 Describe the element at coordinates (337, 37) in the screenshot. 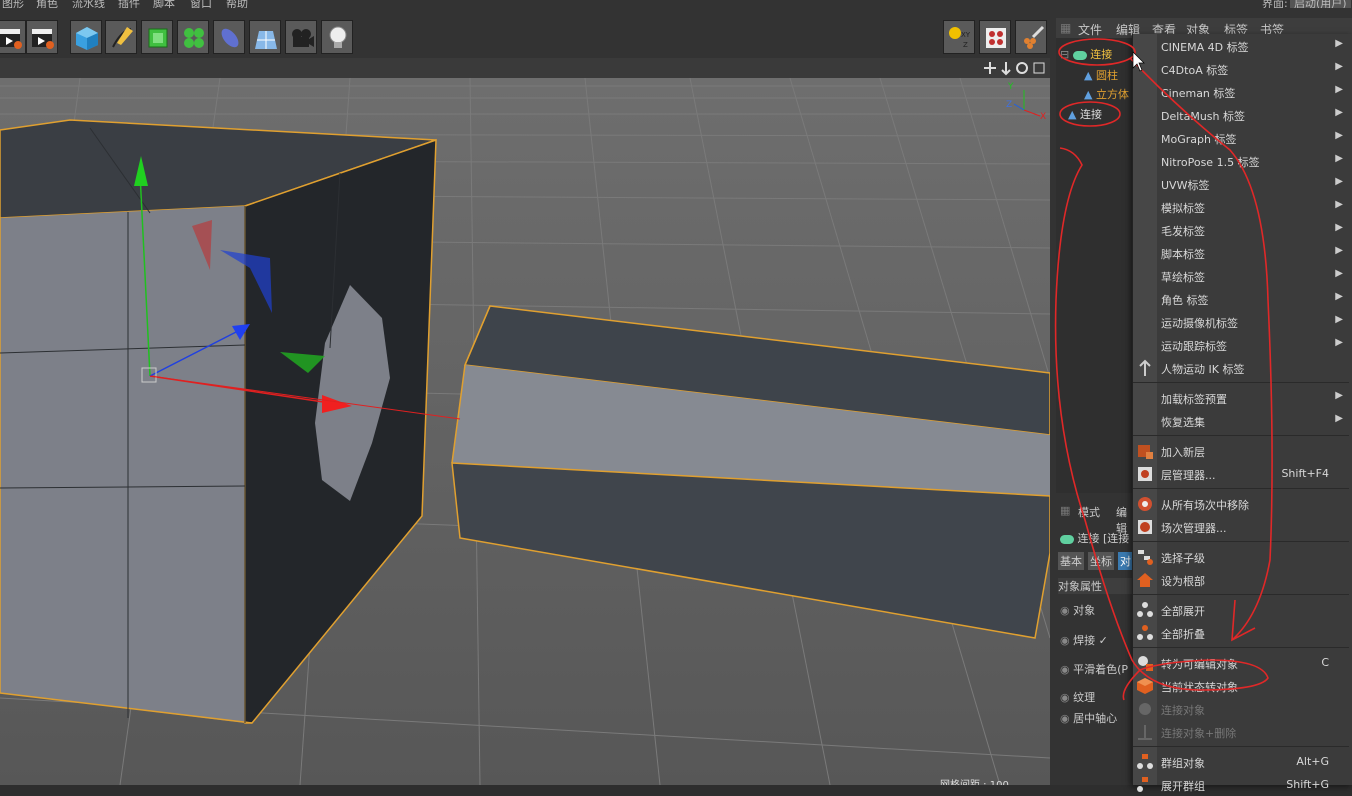

I see `light-button` at that location.